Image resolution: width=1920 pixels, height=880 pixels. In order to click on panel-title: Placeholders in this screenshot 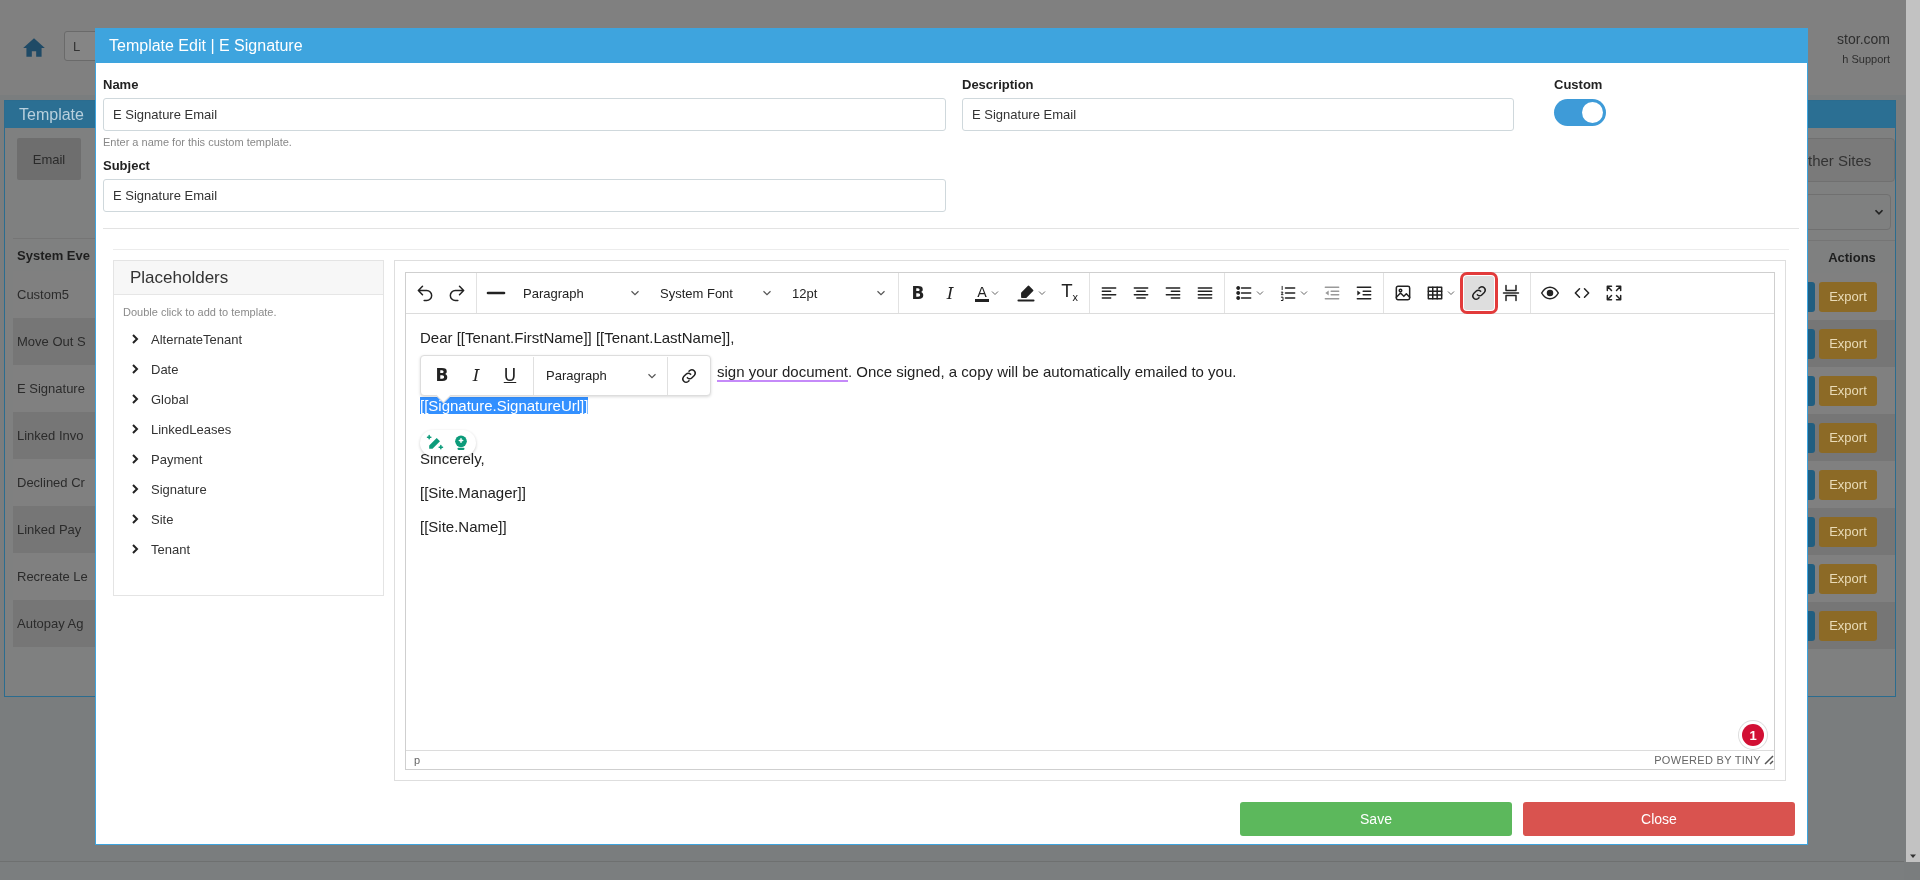, I will do `click(248, 278)`.